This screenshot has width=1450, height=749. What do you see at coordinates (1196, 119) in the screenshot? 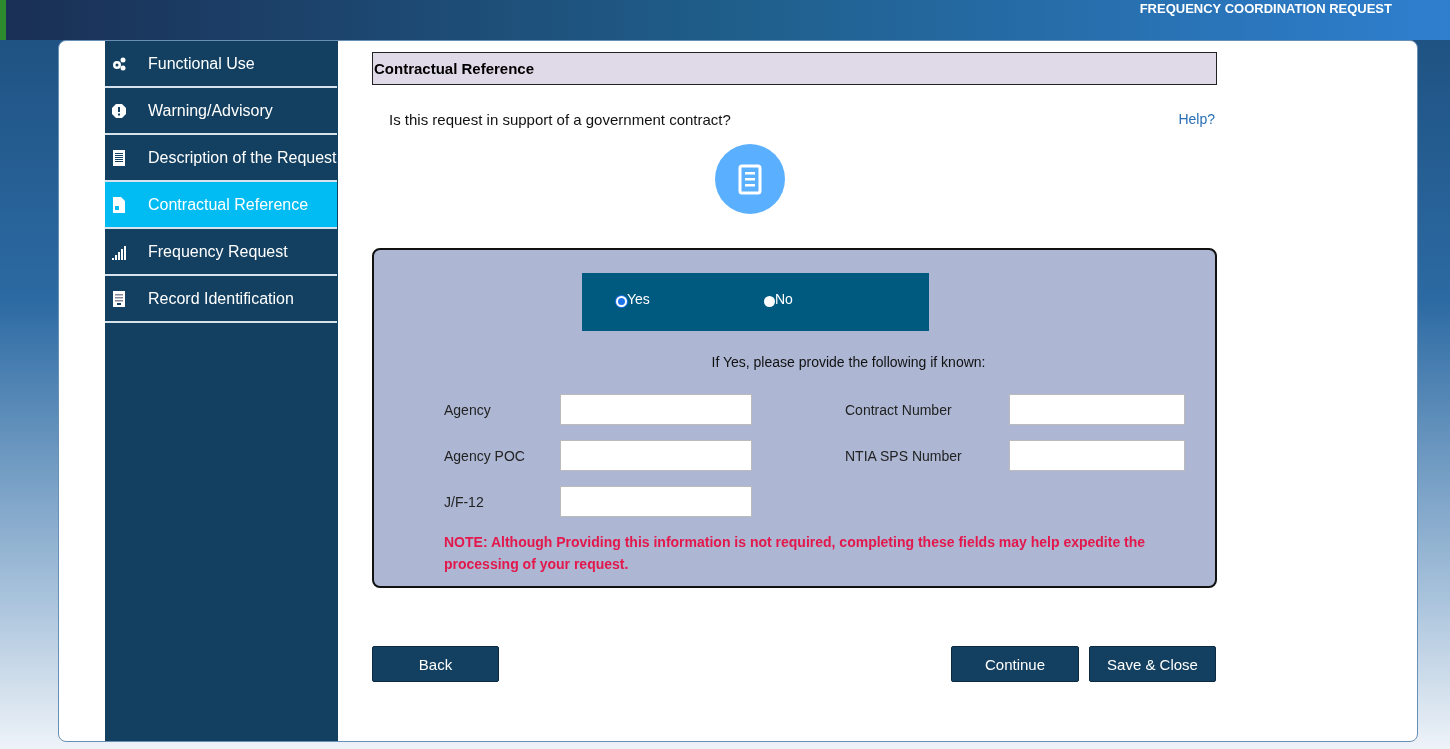
I see `help-link: Help?` at bounding box center [1196, 119].